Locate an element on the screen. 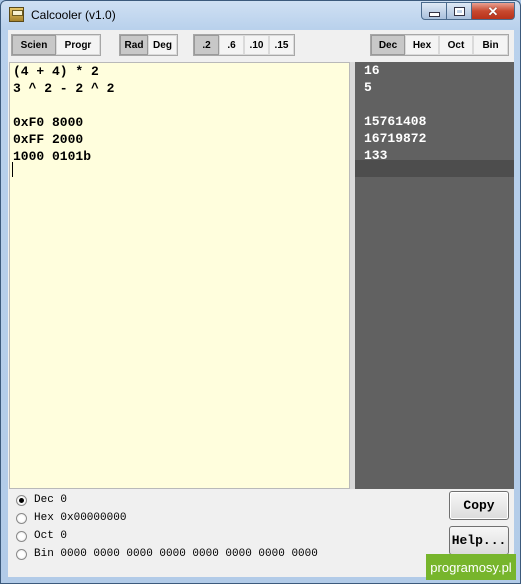 The height and width of the screenshot is (584, 521). base-bin-button: Bin is located at coordinates (490, 45).